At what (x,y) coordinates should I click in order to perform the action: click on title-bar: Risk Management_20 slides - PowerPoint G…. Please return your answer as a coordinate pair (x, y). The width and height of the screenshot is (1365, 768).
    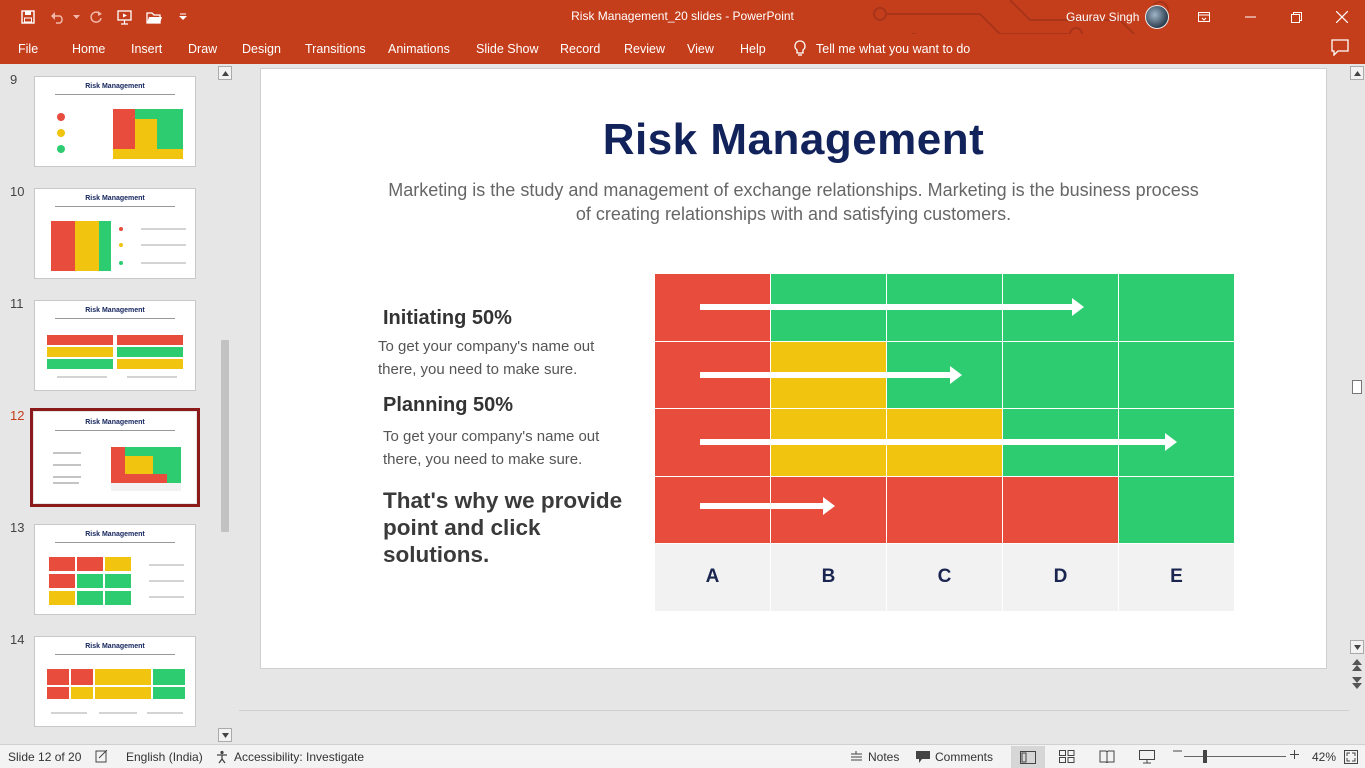
    Looking at the image, I should click on (682, 17).